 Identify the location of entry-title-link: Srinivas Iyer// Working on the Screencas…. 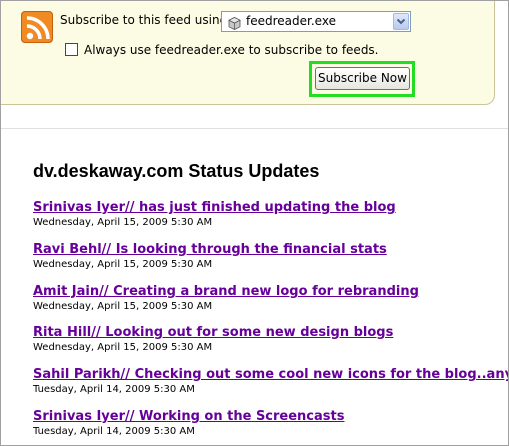
(188, 417).